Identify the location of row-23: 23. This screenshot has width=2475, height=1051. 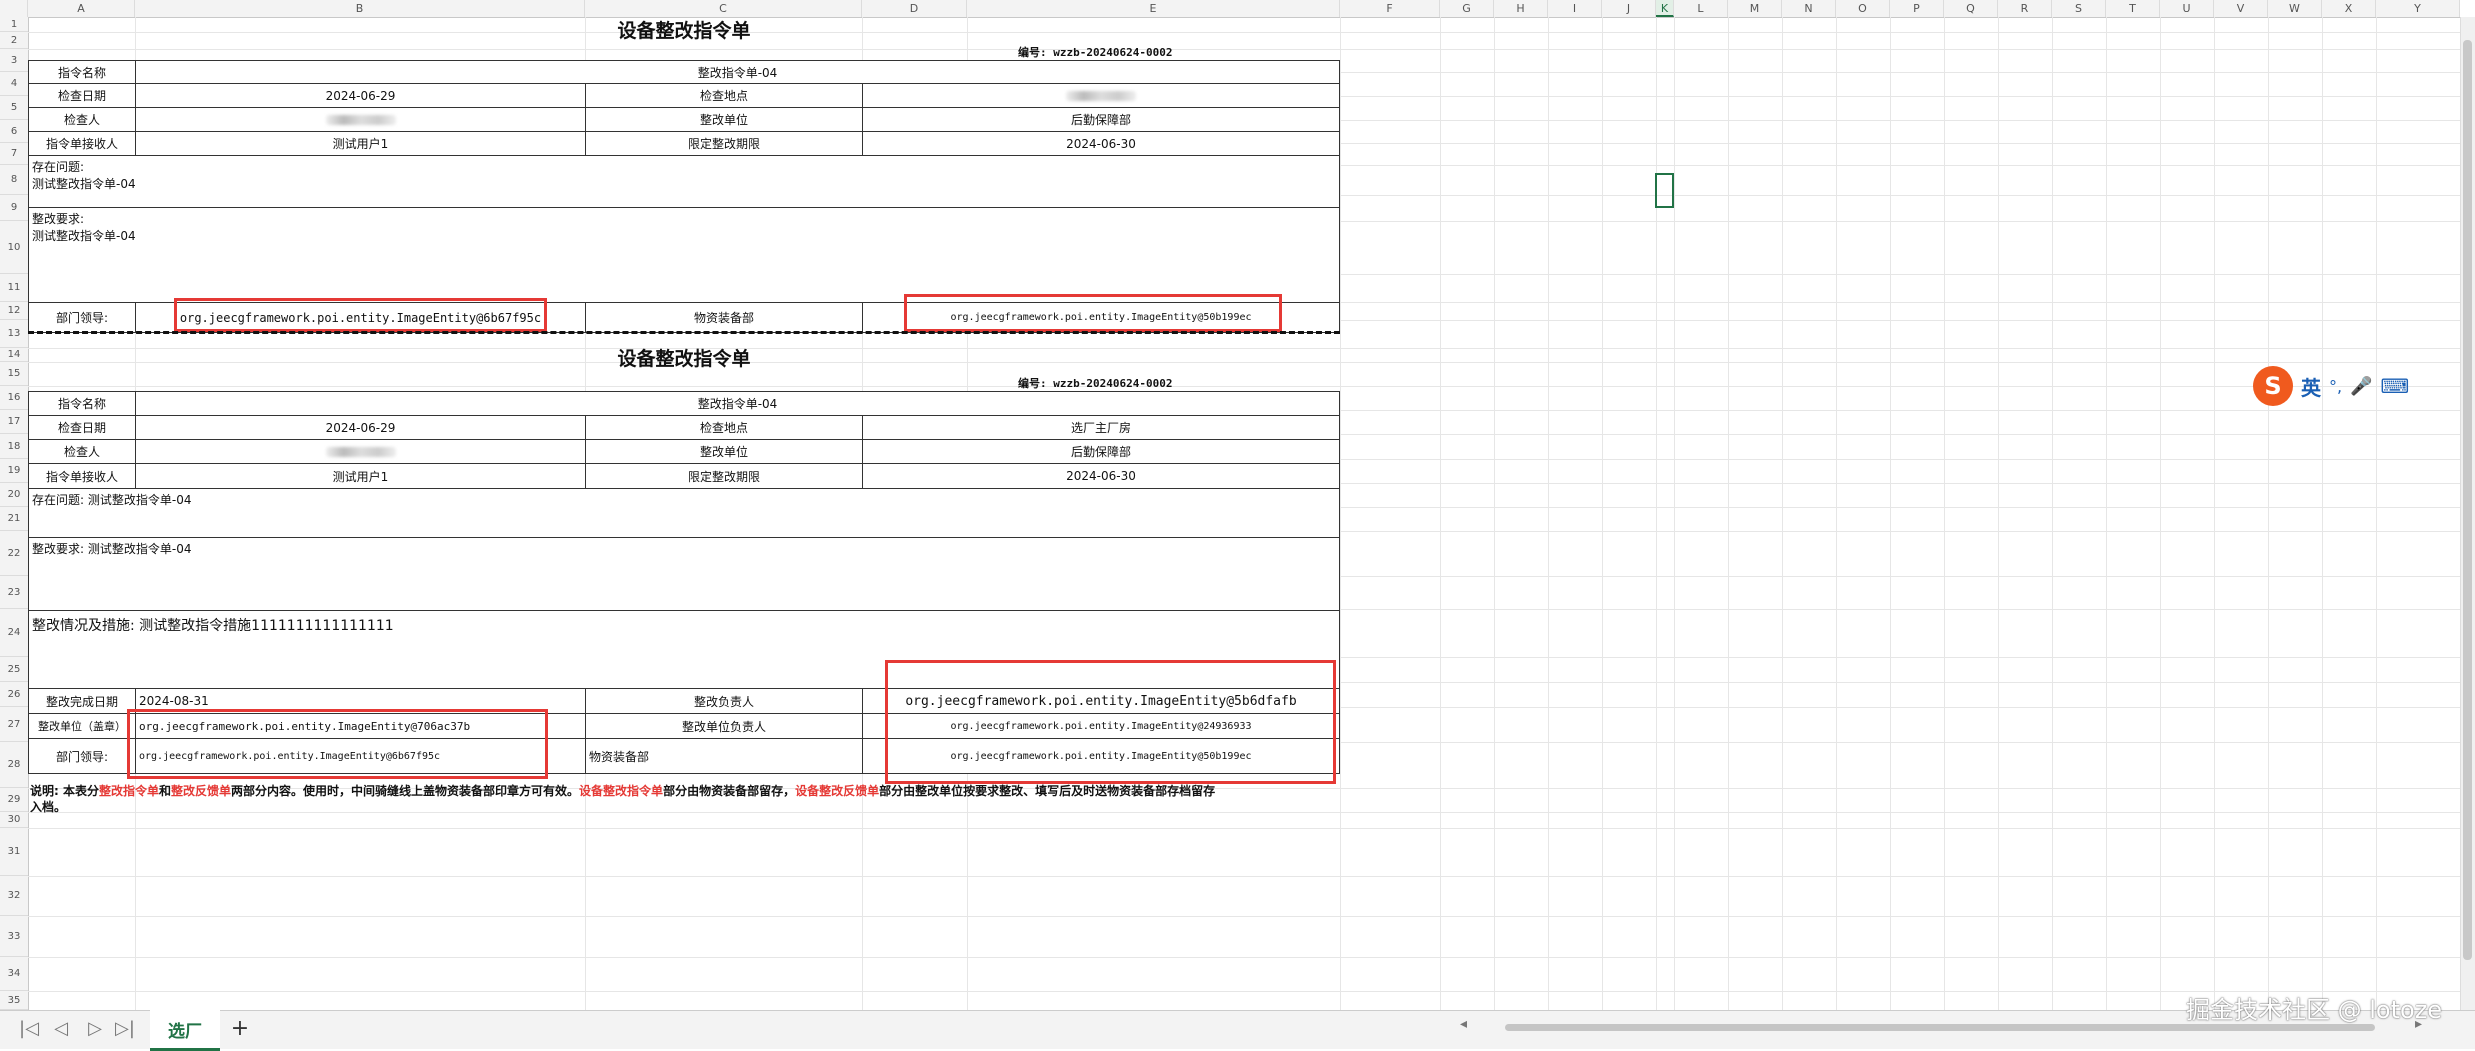
(14, 592).